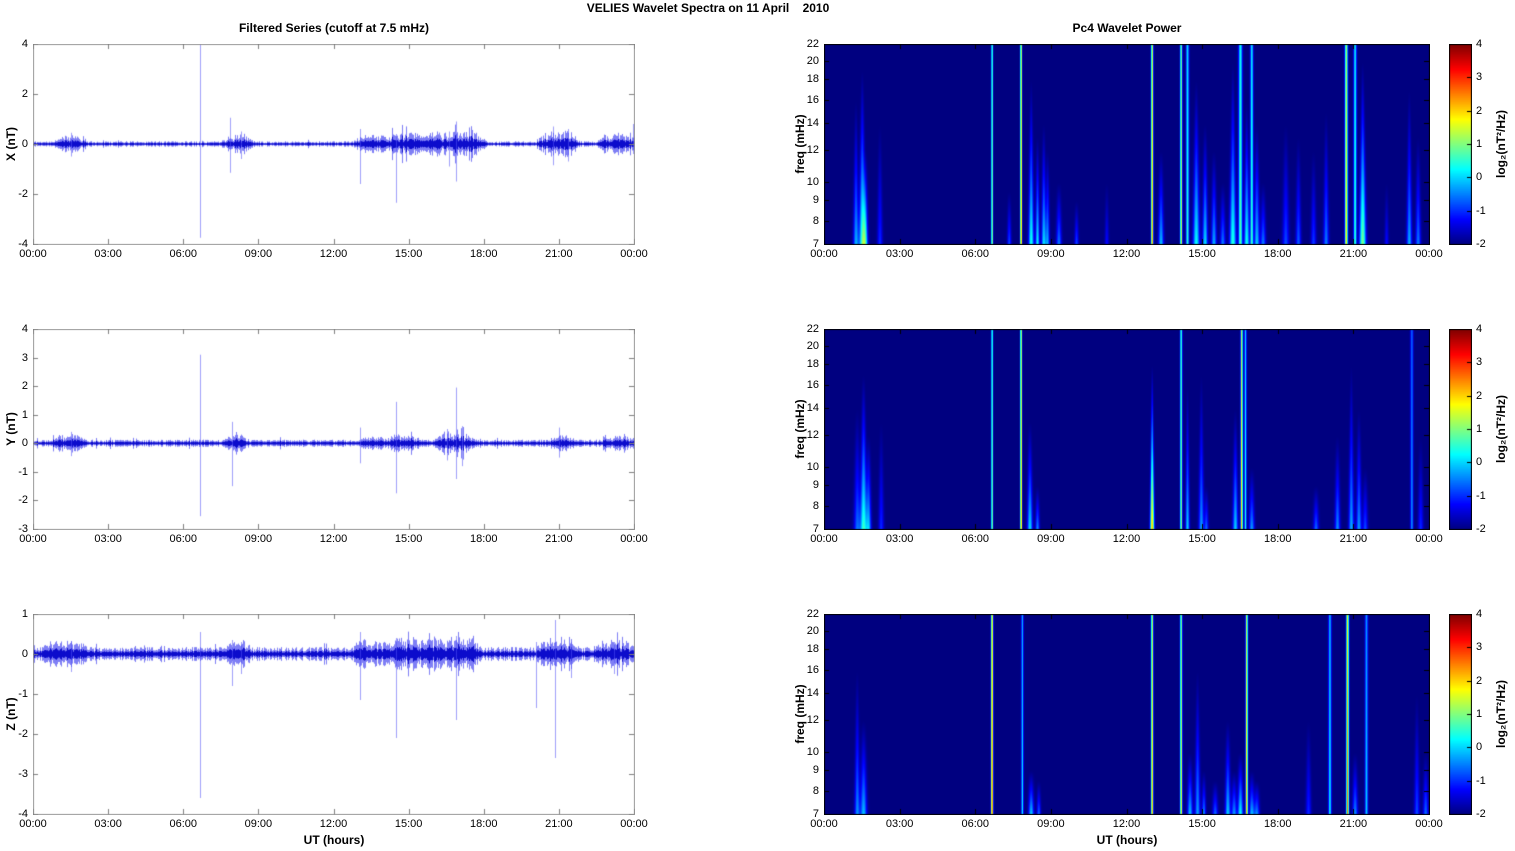 This screenshot has height=851, width=1515. What do you see at coordinates (24, 44) in the screenshot?
I see `y-tick-label: 4` at bounding box center [24, 44].